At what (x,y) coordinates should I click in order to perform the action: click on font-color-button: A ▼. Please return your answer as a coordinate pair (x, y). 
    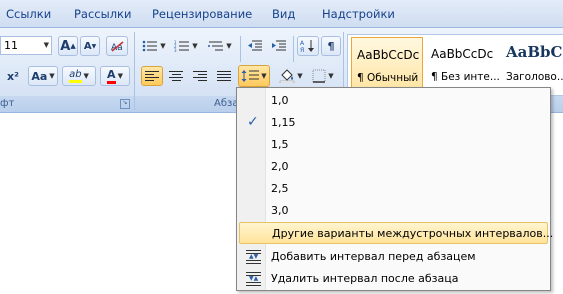
    Looking at the image, I should click on (115, 76).